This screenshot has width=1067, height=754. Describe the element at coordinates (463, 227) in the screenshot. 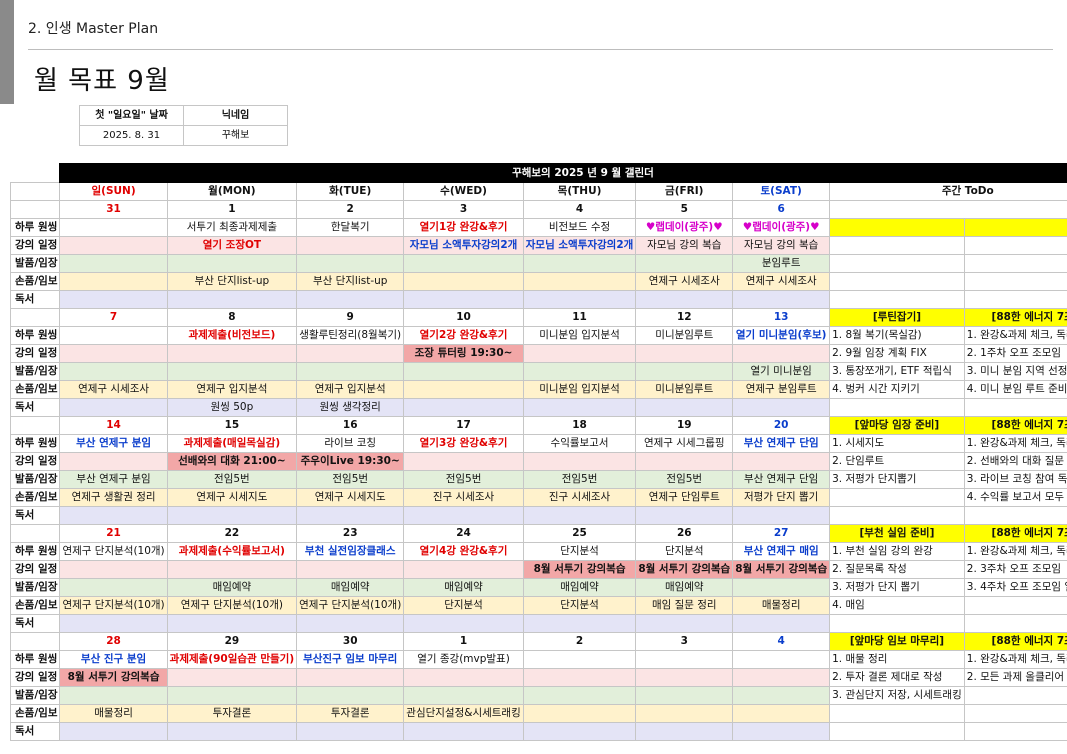

I see `schedule-cell: 열기1강 완강&후기` at that location.